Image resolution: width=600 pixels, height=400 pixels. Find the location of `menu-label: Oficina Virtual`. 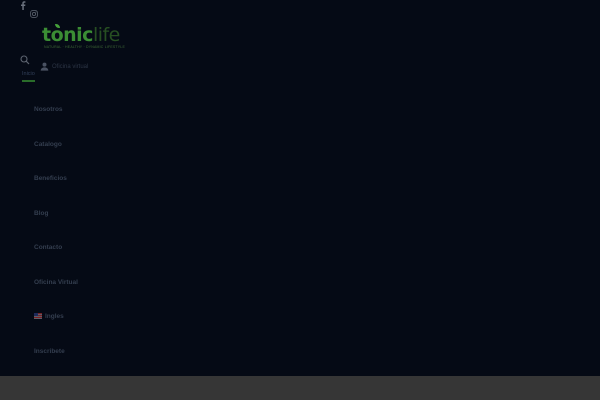

menu-label: Oficina Virtual is located at coordinates (56, 282).